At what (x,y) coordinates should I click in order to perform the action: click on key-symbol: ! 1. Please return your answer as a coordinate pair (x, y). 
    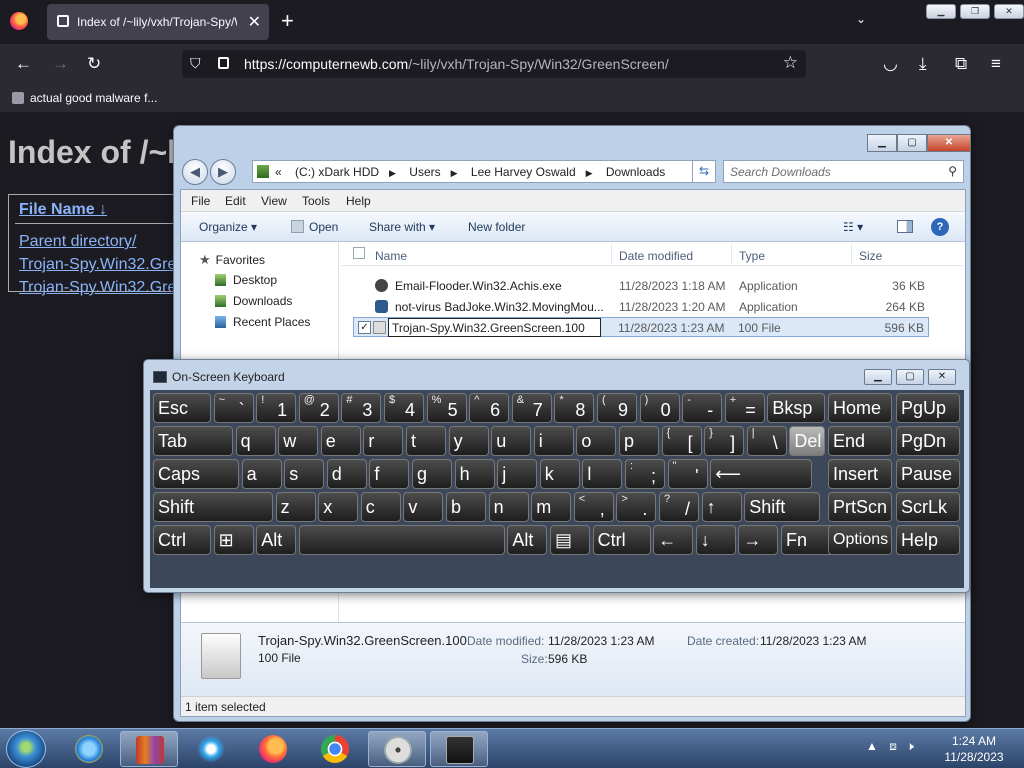
    Looking at the image, I should click on (276, 408).